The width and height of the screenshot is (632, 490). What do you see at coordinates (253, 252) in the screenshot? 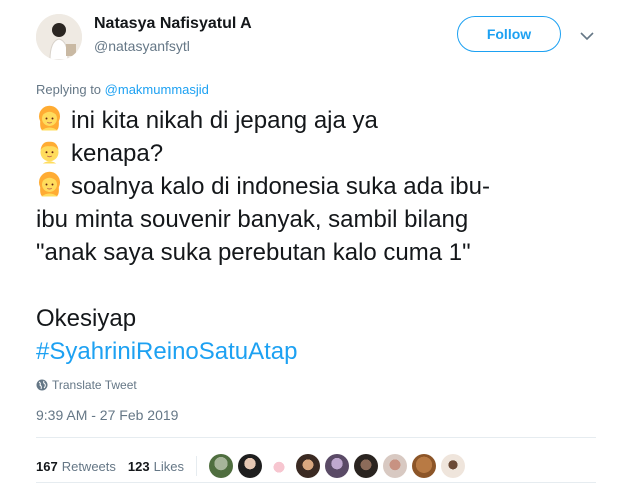
I see `tweet-line-5: "anak saya suka perebutan kalo cuma 1"` at bounding box center [253, 252].